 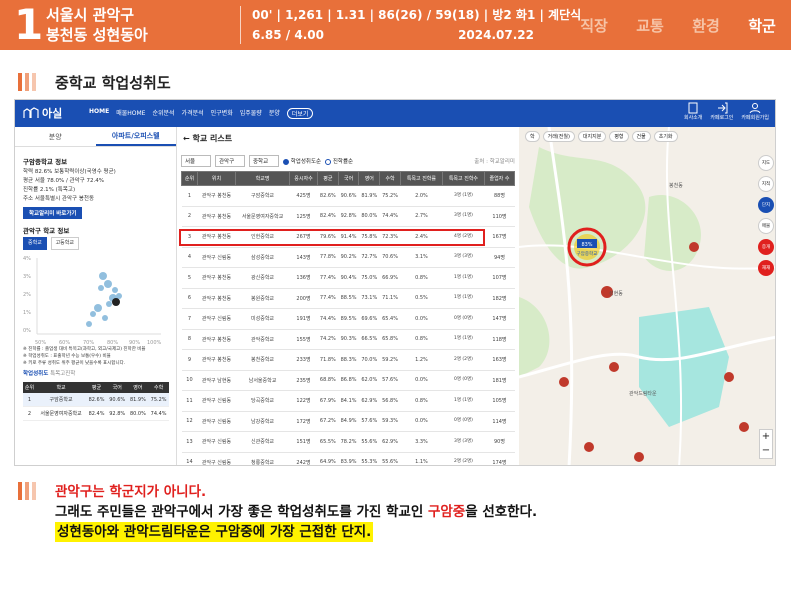 I want to click on chart-note-3: ※ 키로 주류 성취도 위주 평균이 낮을수록 표시합니다., so click(x=74, y=363).